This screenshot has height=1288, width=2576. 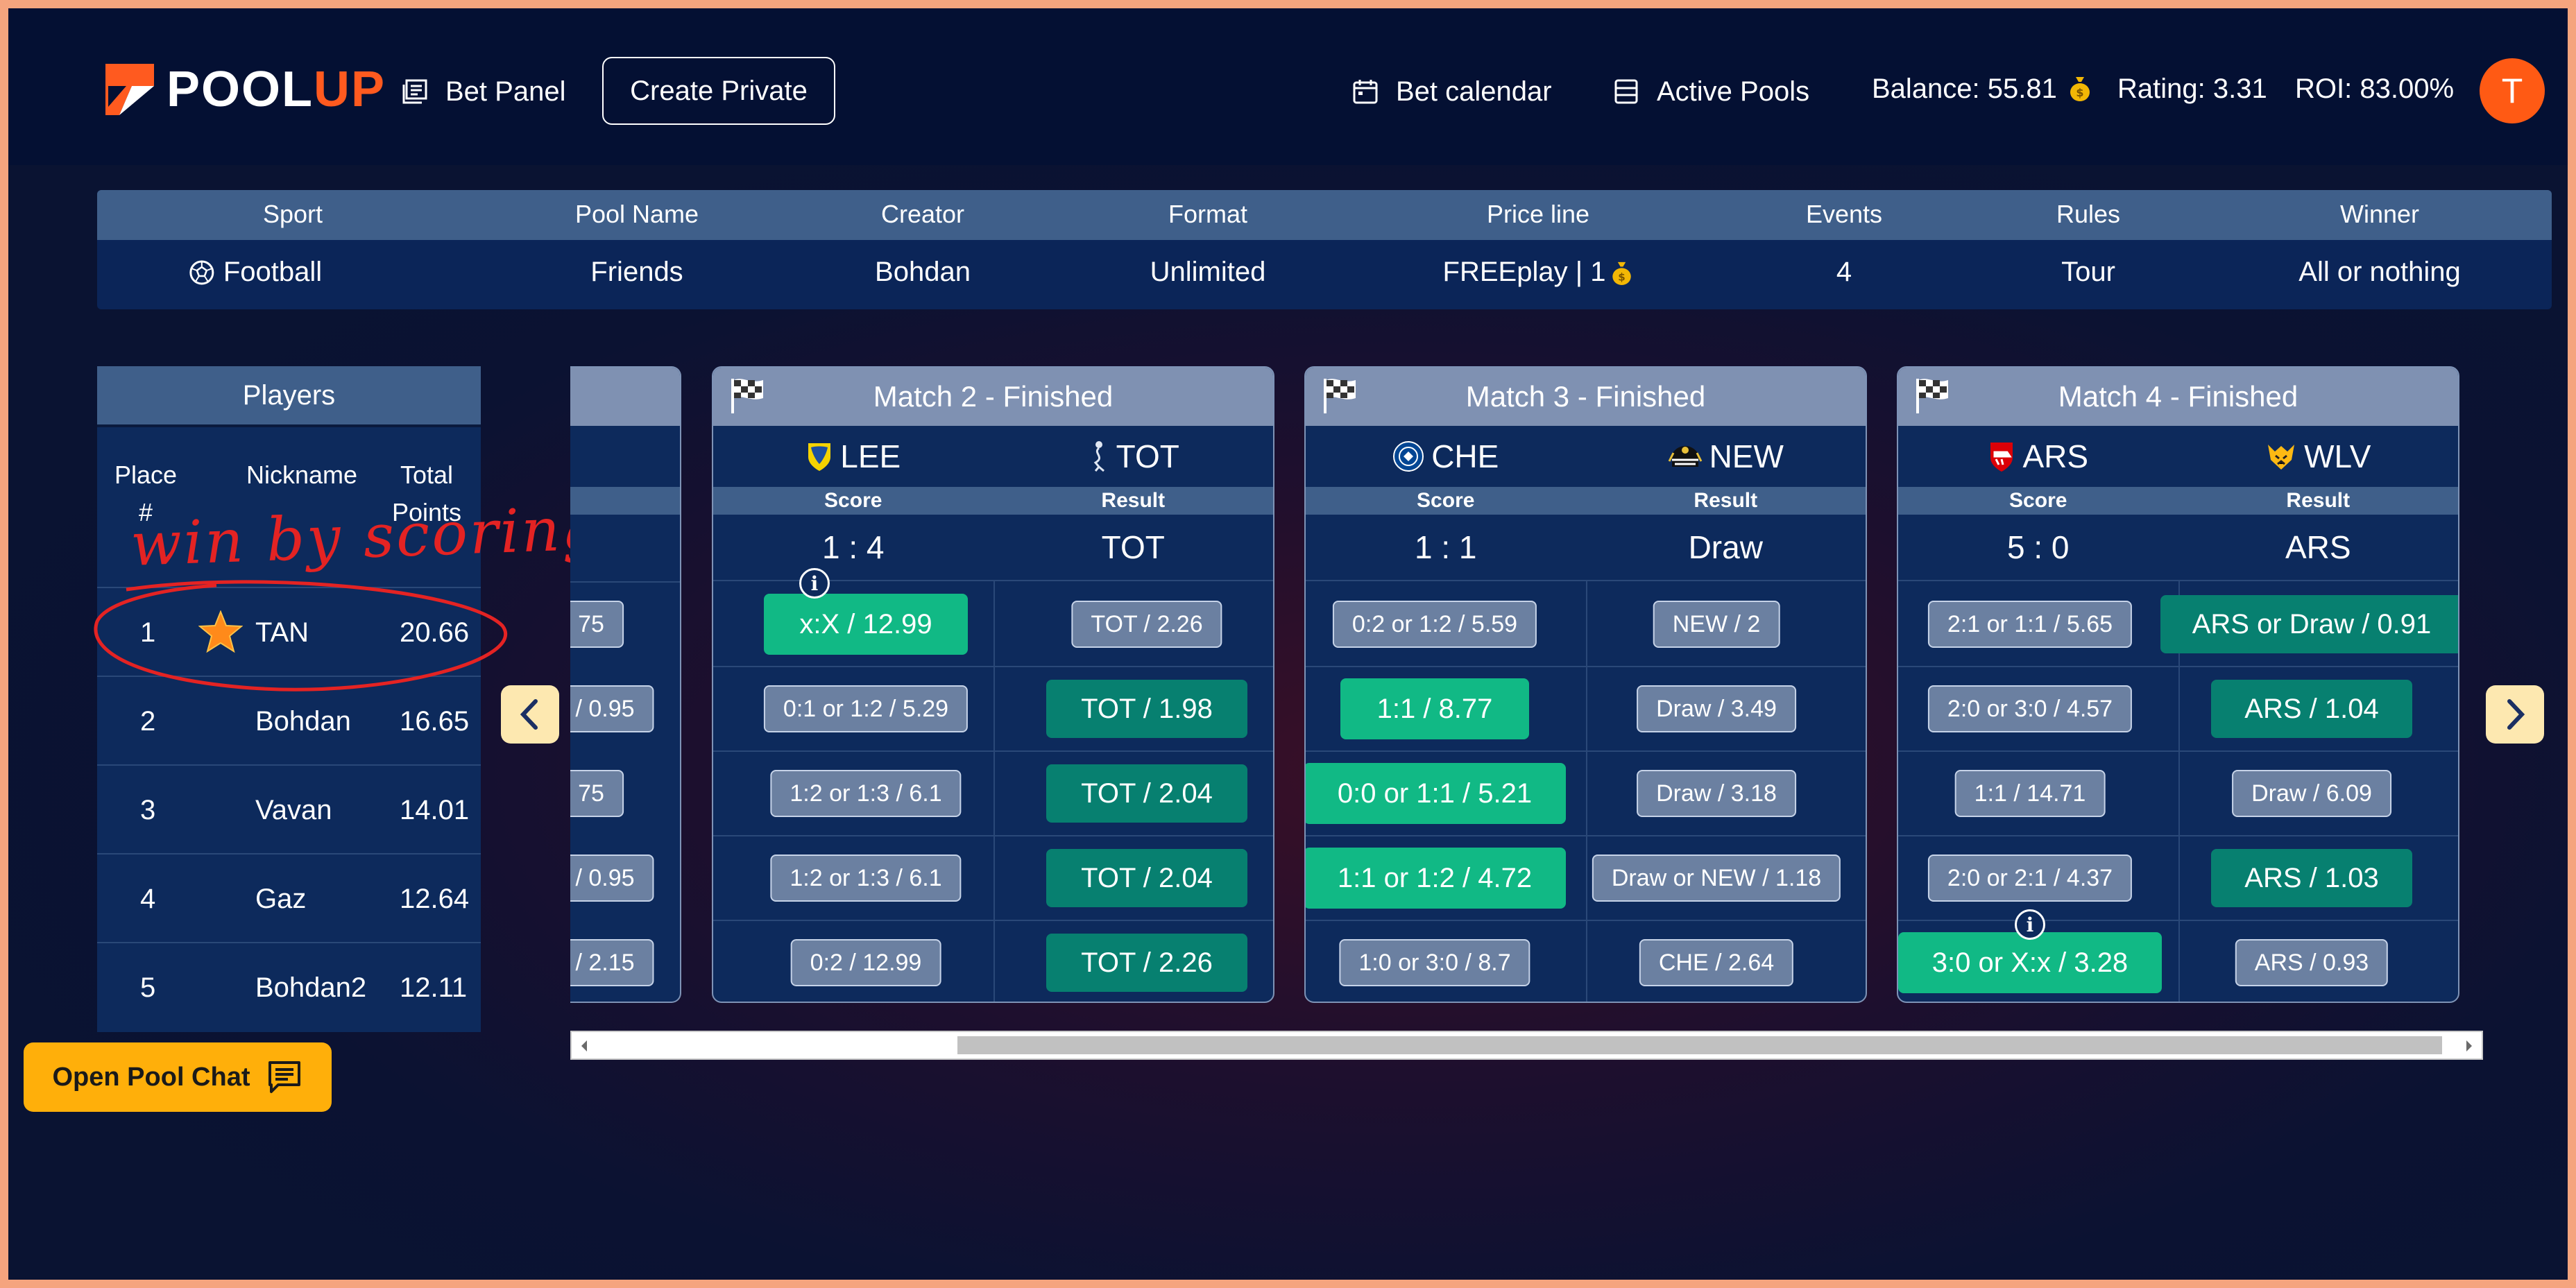 I want to click on checkered-flag-icon, so click(x=747, y=396).